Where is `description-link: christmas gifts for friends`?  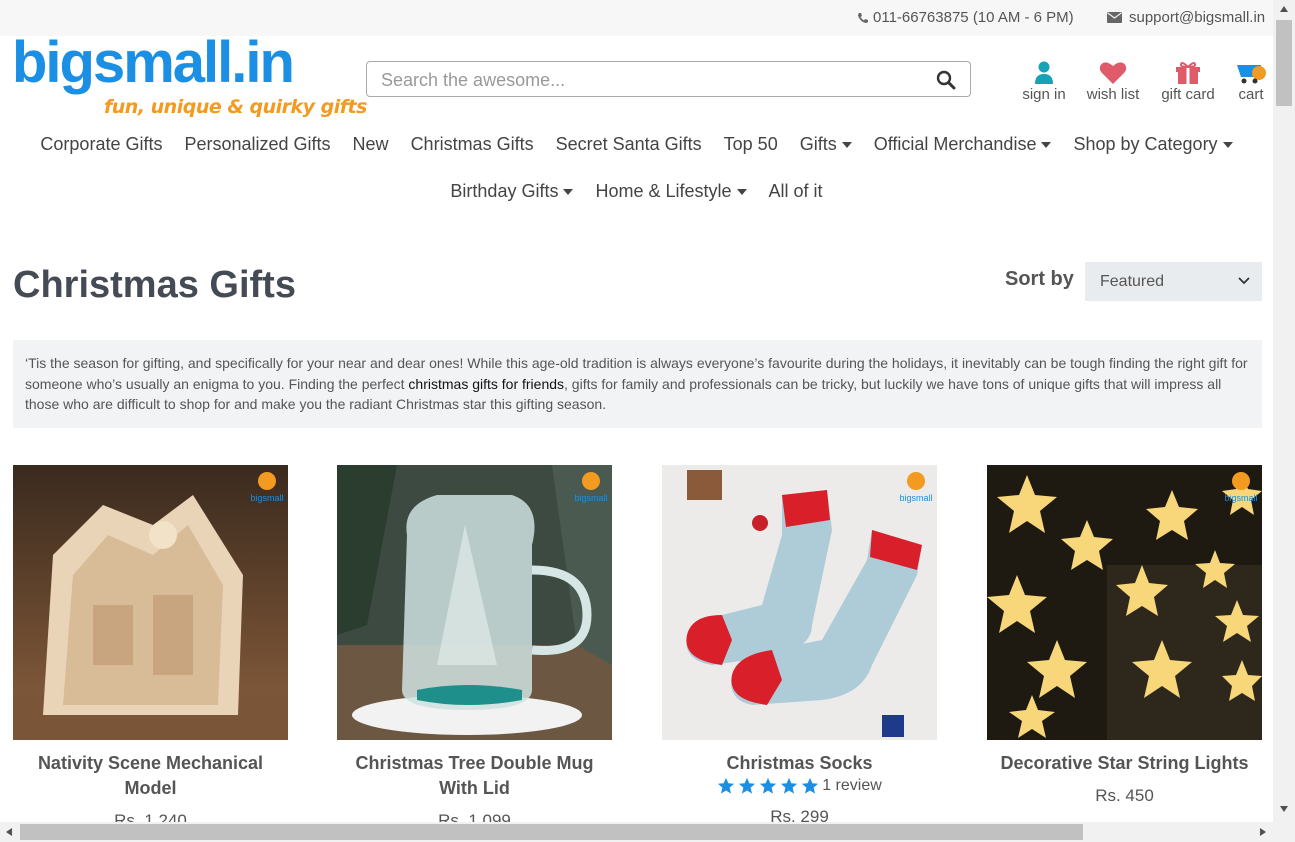
description-link: christmas gifts for friends is located at coordinates (486, 384).